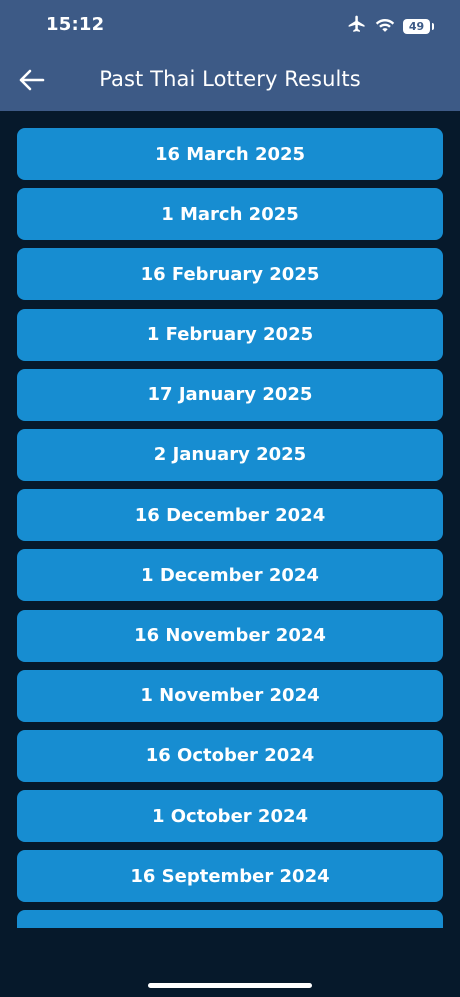  What do you see at coordinates (230, 394) in the screenshot?
I see `date-button: 17 January 2025` at bounding box center [230, 394].